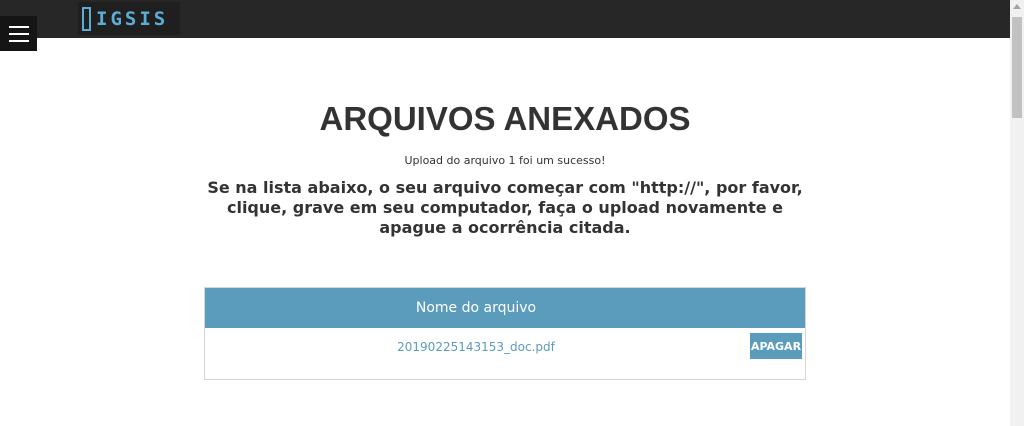  What do you see at coordinates (1017, 67) in the screenshot?
I see `scrollbar-thumb` at bounding box center [1017, 67].